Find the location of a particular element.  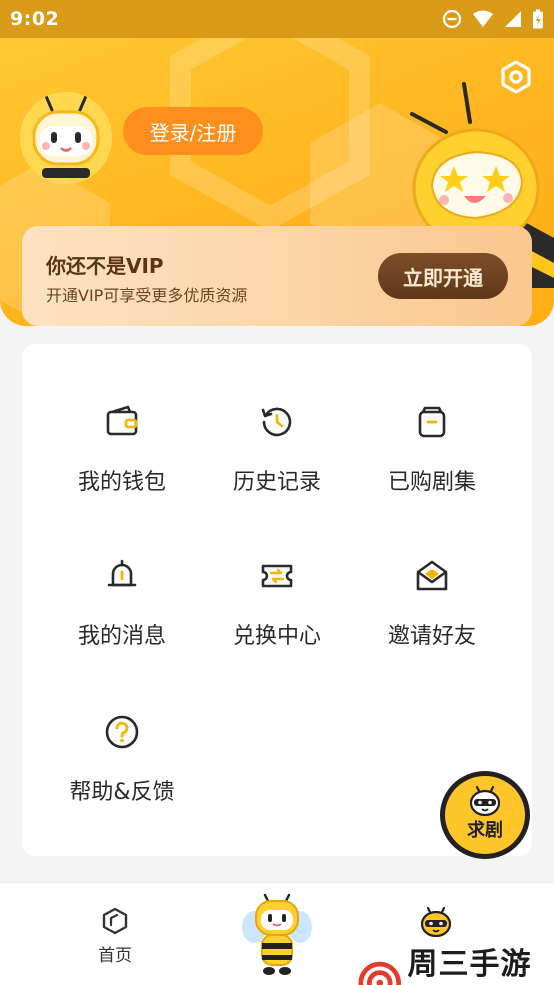

vip-subtitle: 开通VIP可享受更多优质资源 is located at coordinates (147, 295).